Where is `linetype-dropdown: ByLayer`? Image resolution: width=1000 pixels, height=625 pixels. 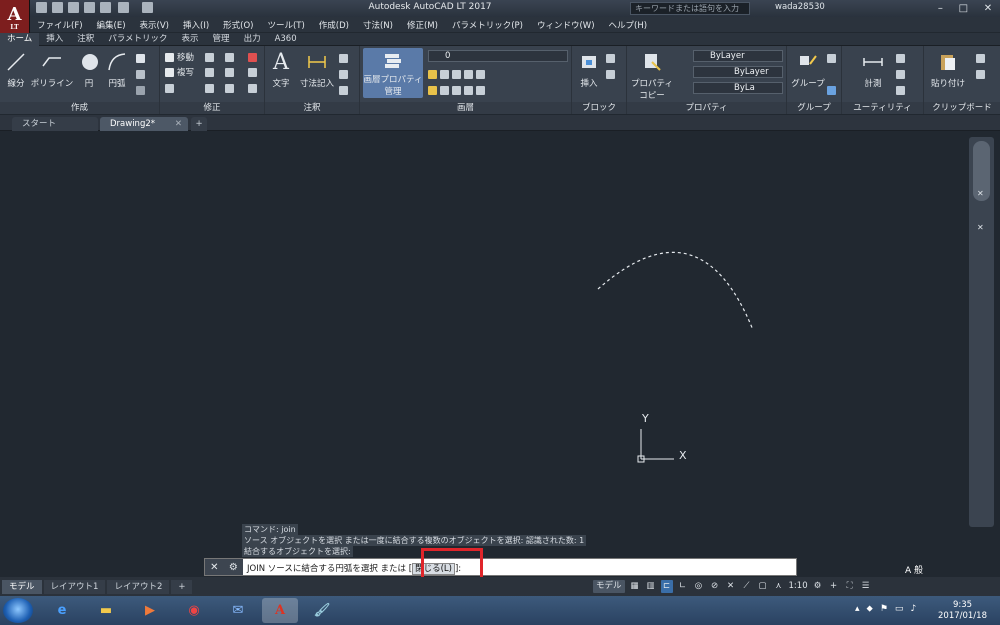
linetype-dropdown: ByLayer is located at coordinates (738, 72).